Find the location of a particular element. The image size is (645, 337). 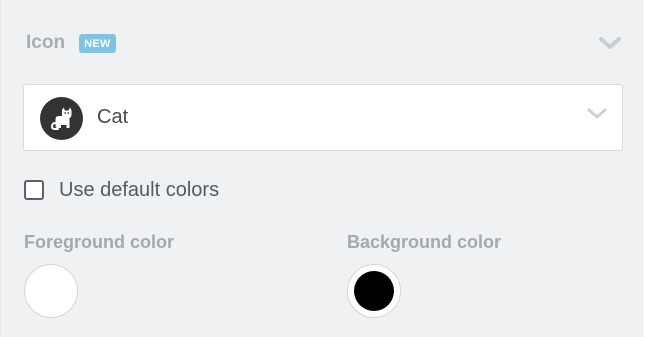

background-color-label: Background color is located at coordinates (424, 242).